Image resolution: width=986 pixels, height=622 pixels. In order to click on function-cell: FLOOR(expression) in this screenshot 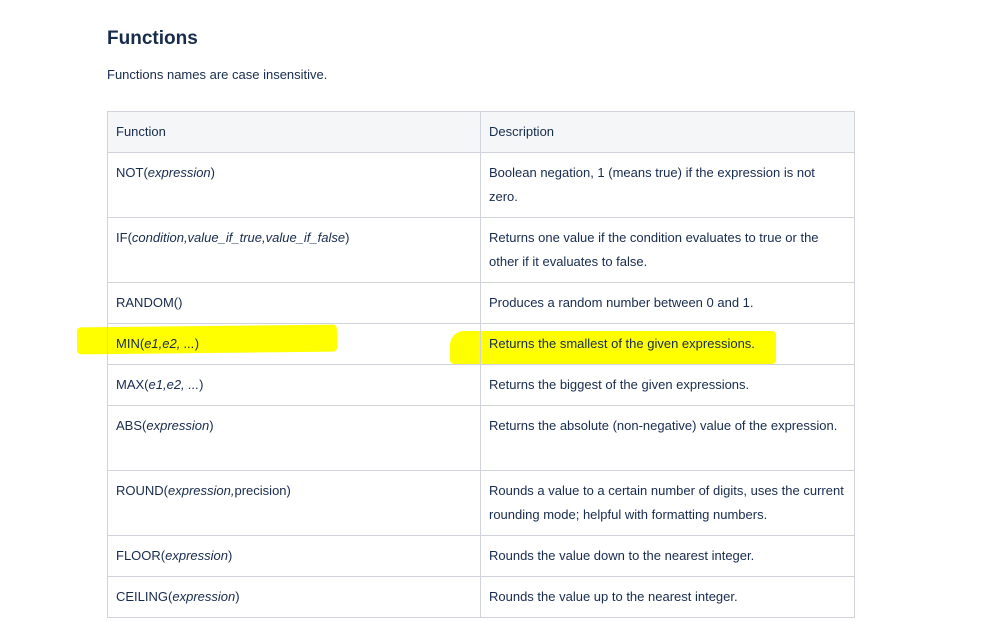, I will do `click(294, 556)`.